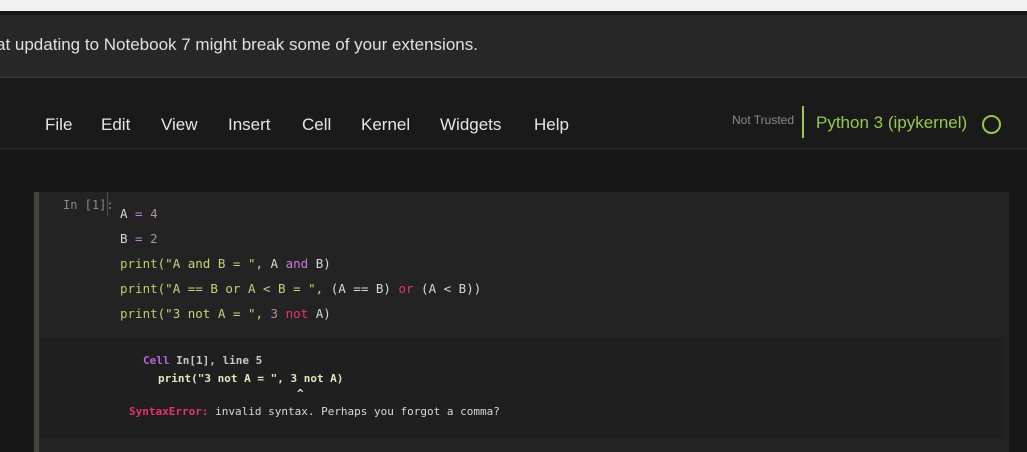 The width and height of the screenshot is (1027, 452). Describe the element at coordinates (88, 205) in the screenshot. I see `cell-prompt: In [1]:` at that location.